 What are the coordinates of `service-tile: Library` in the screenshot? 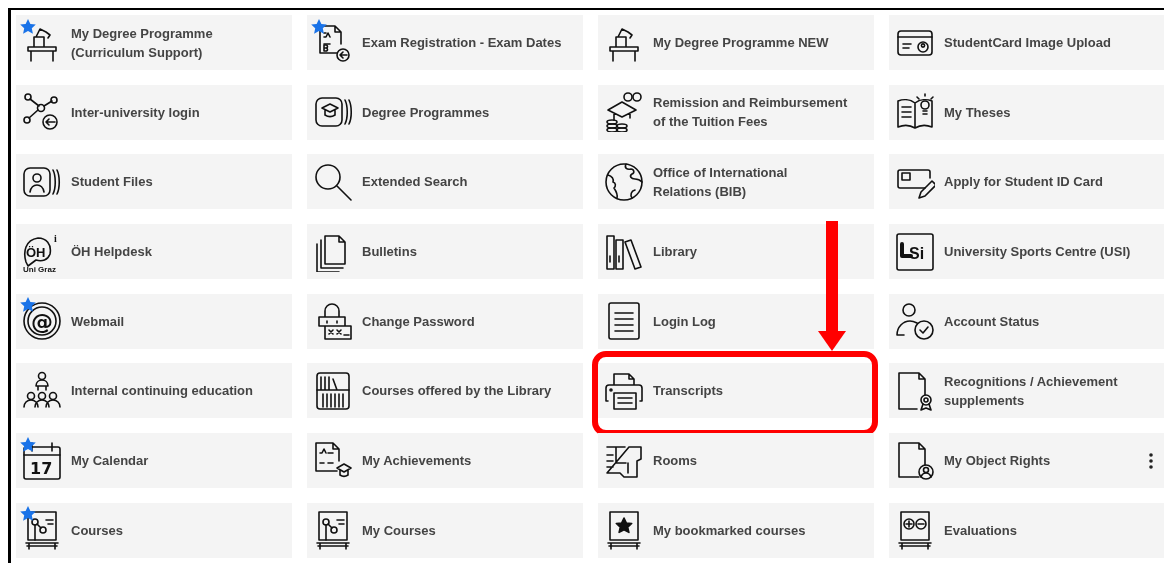 It's located at (736, 252).